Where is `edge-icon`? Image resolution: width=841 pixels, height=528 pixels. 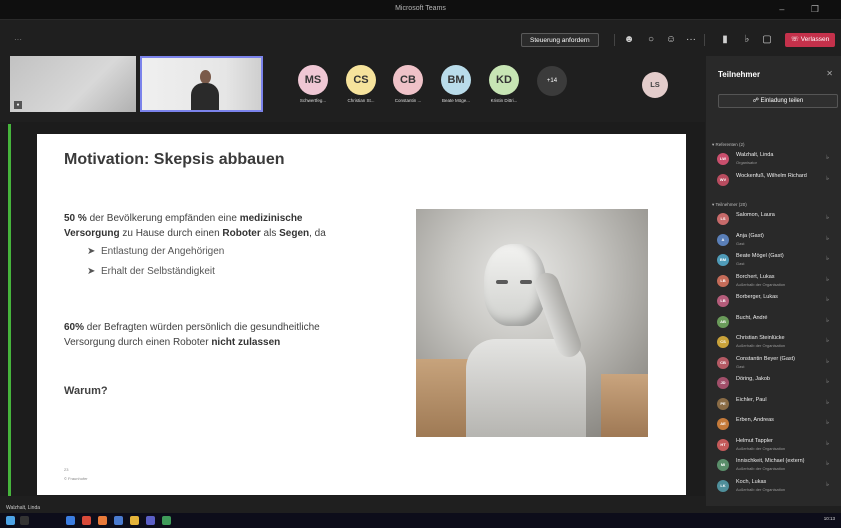 edge-icon is located at coordinates (70, 520).